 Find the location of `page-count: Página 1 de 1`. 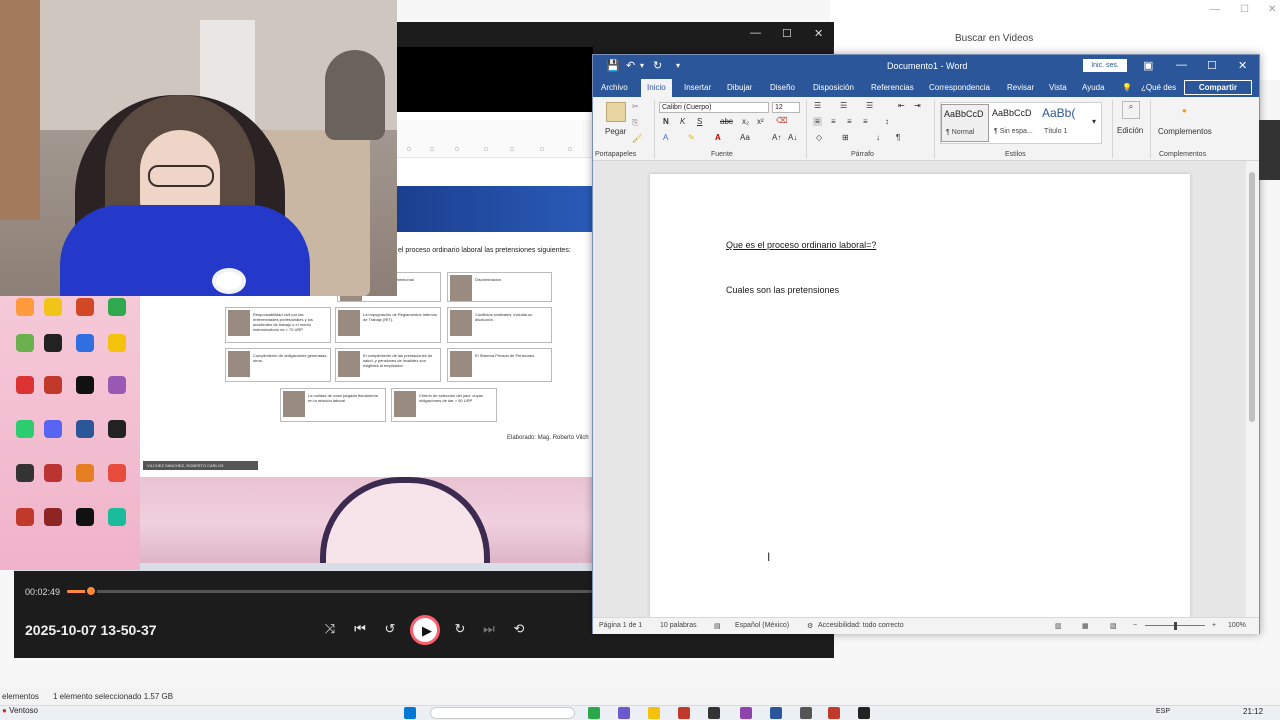

page-count: Página 1 de 1 is located at coordinates (620, 625).